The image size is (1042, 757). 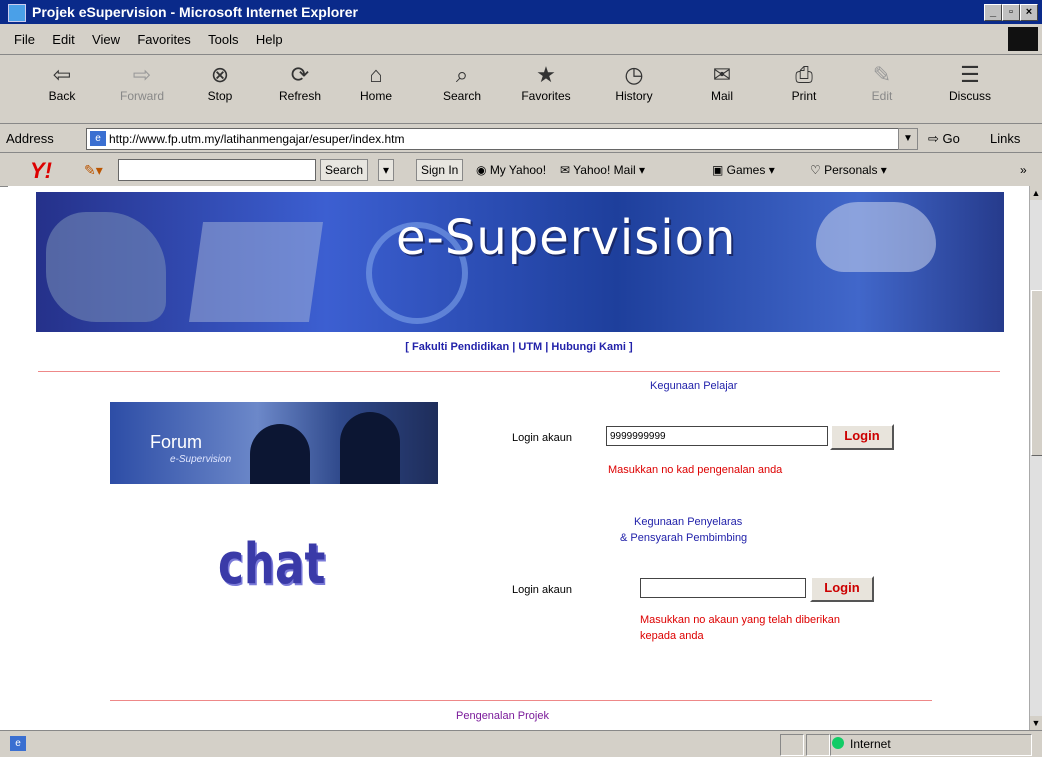 What do you see at coordinates (970, 74) in the screenshot?
I see `discuss-icon: ☰` at bounding box center [970, 74].